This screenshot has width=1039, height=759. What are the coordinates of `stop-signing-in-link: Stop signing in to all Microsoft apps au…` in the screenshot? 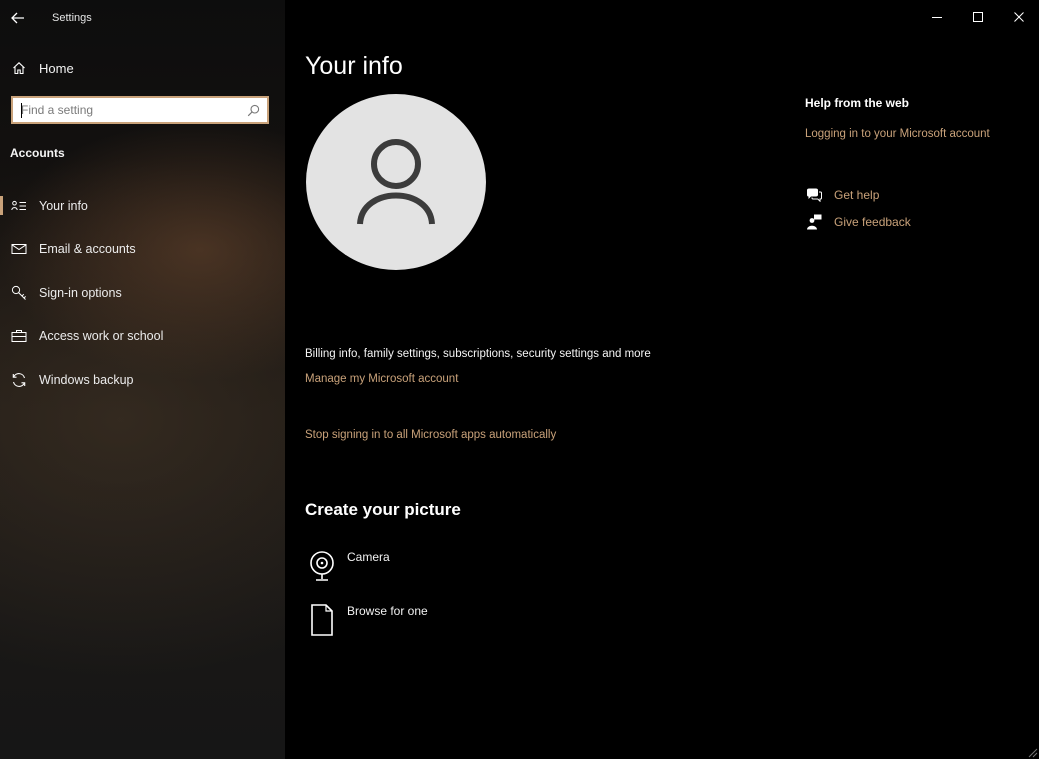 It's located at (430, 435).